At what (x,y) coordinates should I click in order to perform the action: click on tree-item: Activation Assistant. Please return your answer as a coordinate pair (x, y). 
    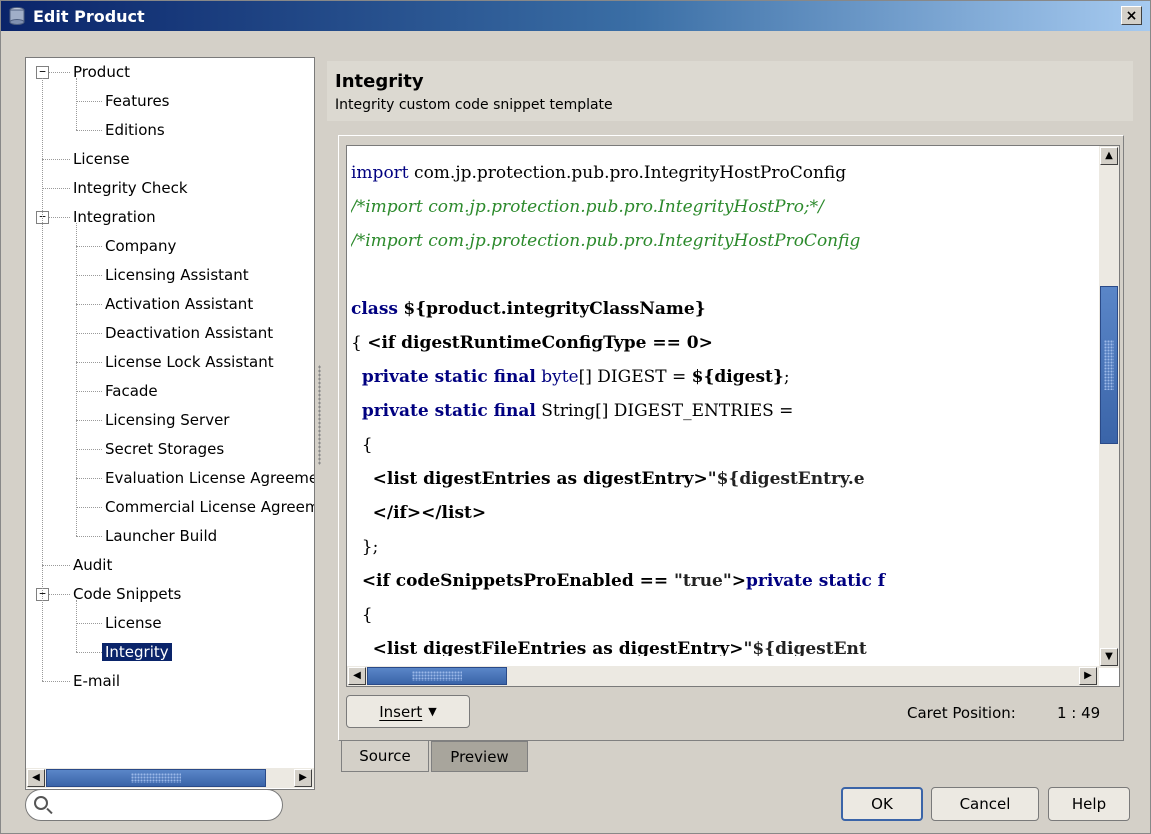
    Looking at the image, I should click on (179, 304).